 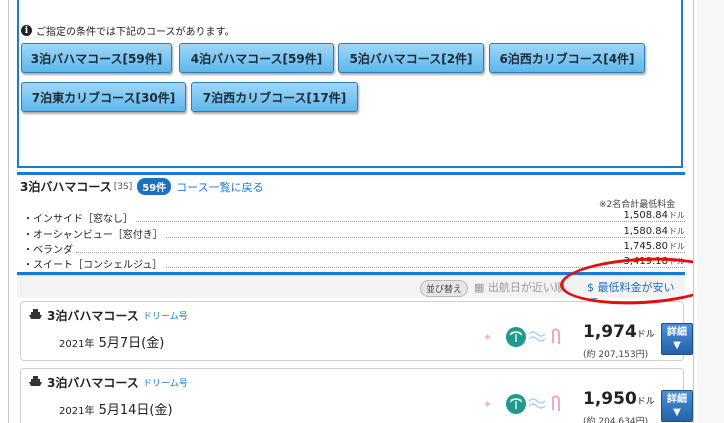 I want to click on cabin-price: 1,508.84ドル, so click(x=652, y=215).